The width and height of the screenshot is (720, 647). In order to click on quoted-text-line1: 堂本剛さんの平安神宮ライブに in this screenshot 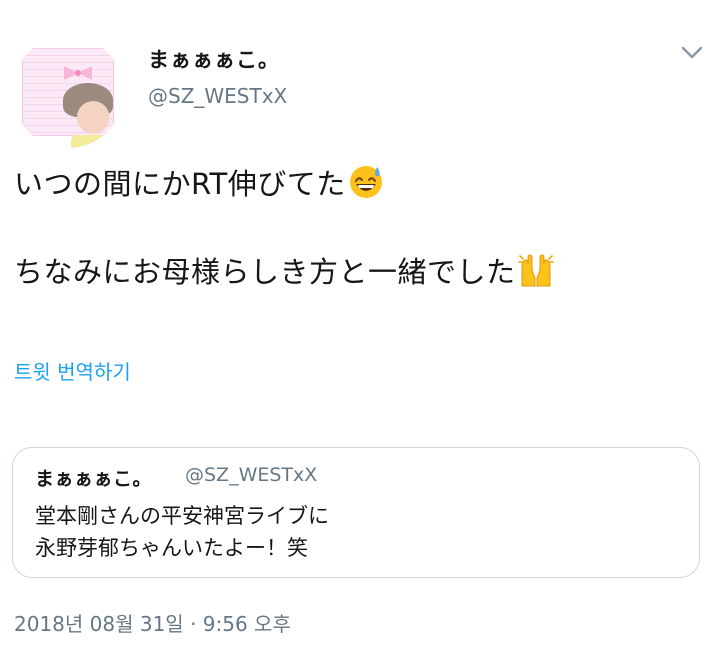, I will do `click(182, 516)`.